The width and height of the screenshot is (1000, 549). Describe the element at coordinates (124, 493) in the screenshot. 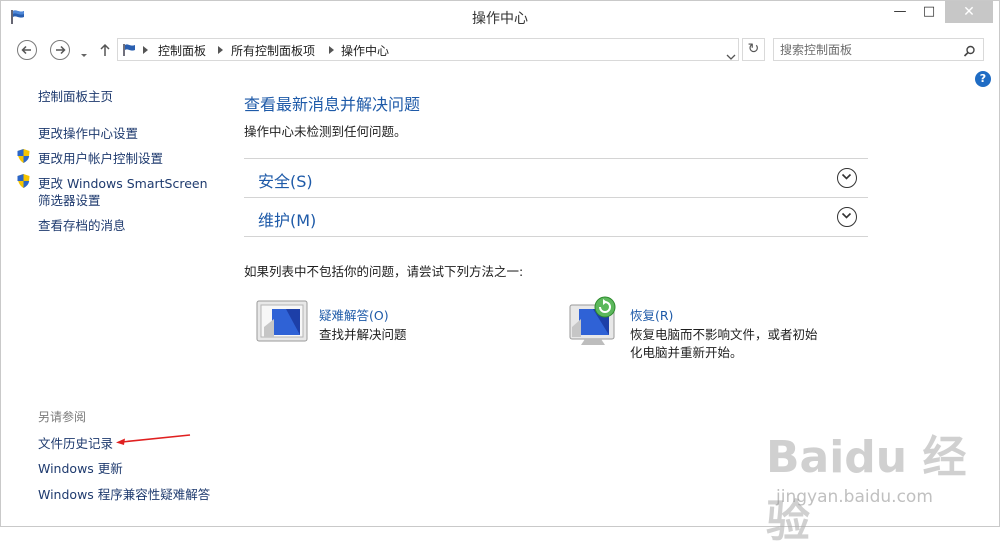

I see `program-compatibility-troubleshooter-link: Windows 程序兼容性疑难解答` at that location.